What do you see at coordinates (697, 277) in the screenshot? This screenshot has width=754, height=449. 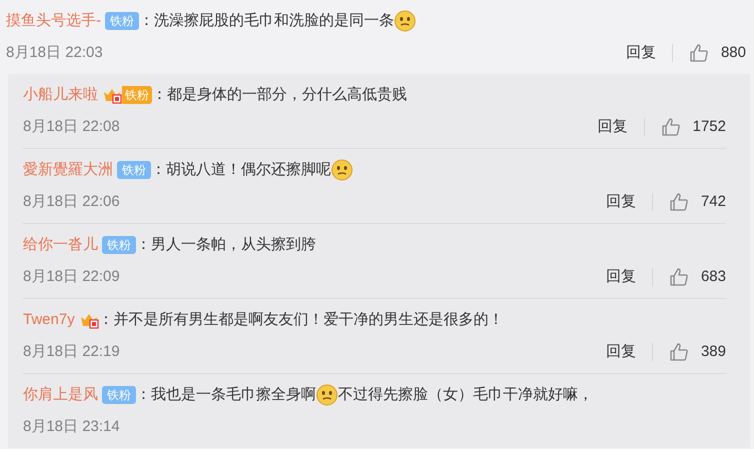 I see `like-button: 683` at bounding box center [697, 277].